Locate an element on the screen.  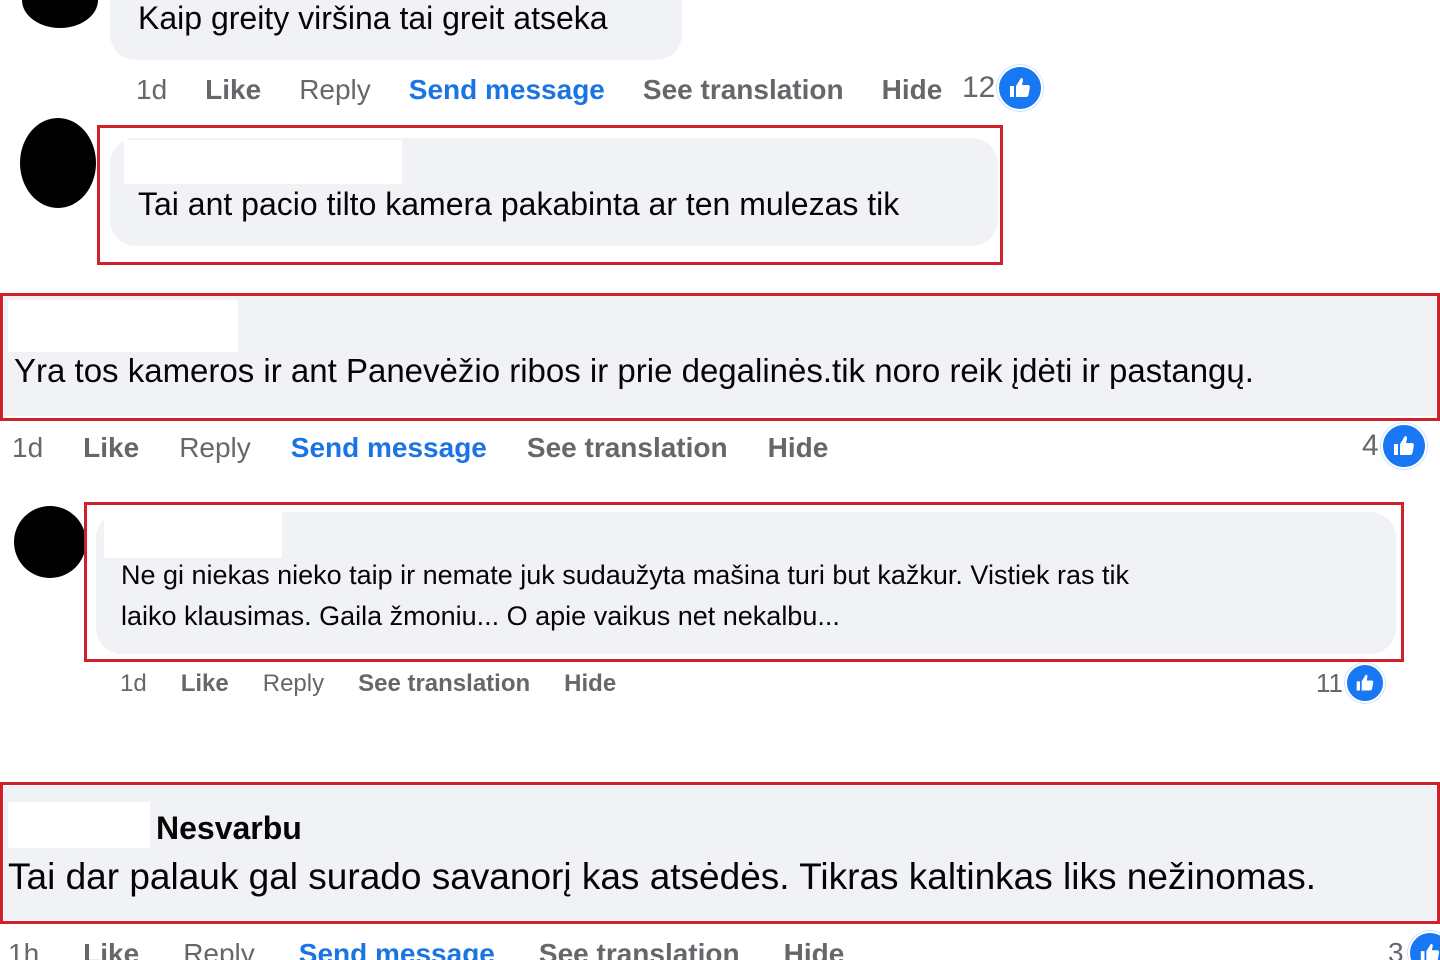
reaction-count: 4 is located at coordinates (1394, 446).